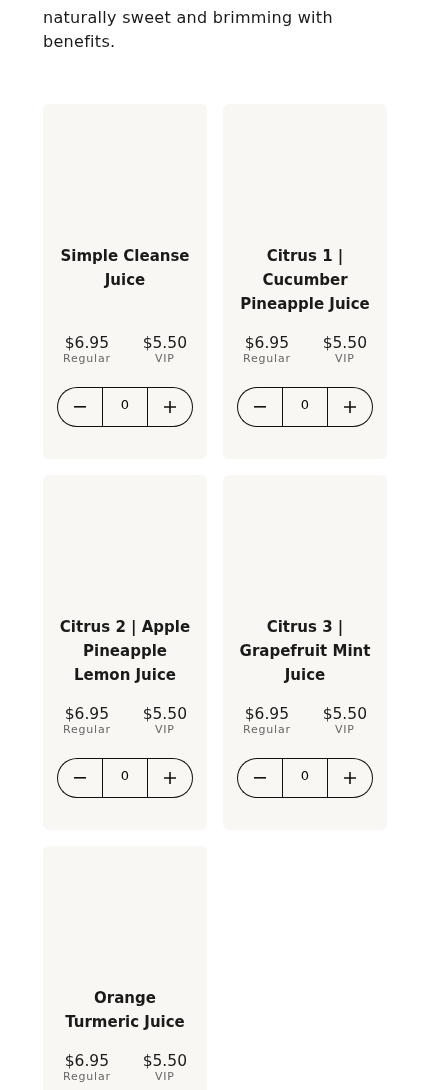  I want to click on product-name: Citrus 3 | Grapefruit Mint Juice, so click(305, 651).